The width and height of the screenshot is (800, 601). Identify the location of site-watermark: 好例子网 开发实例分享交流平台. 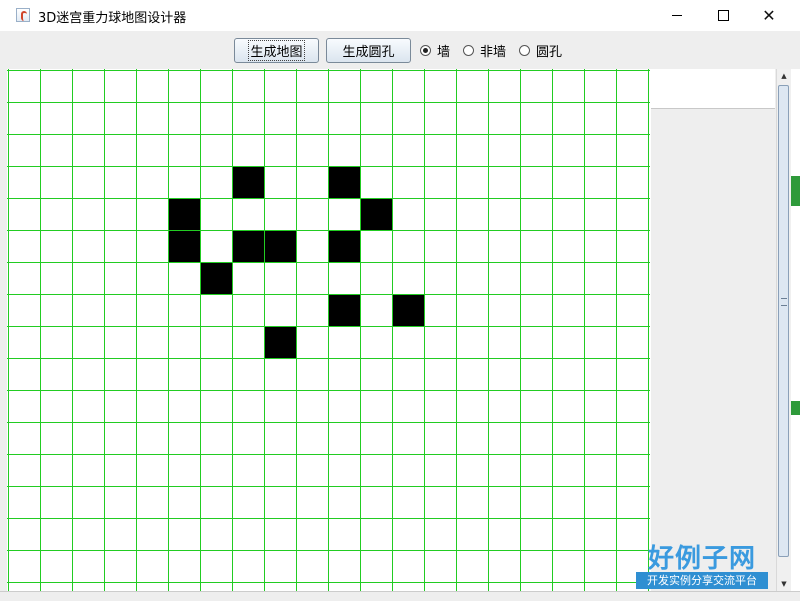
(702, 566).